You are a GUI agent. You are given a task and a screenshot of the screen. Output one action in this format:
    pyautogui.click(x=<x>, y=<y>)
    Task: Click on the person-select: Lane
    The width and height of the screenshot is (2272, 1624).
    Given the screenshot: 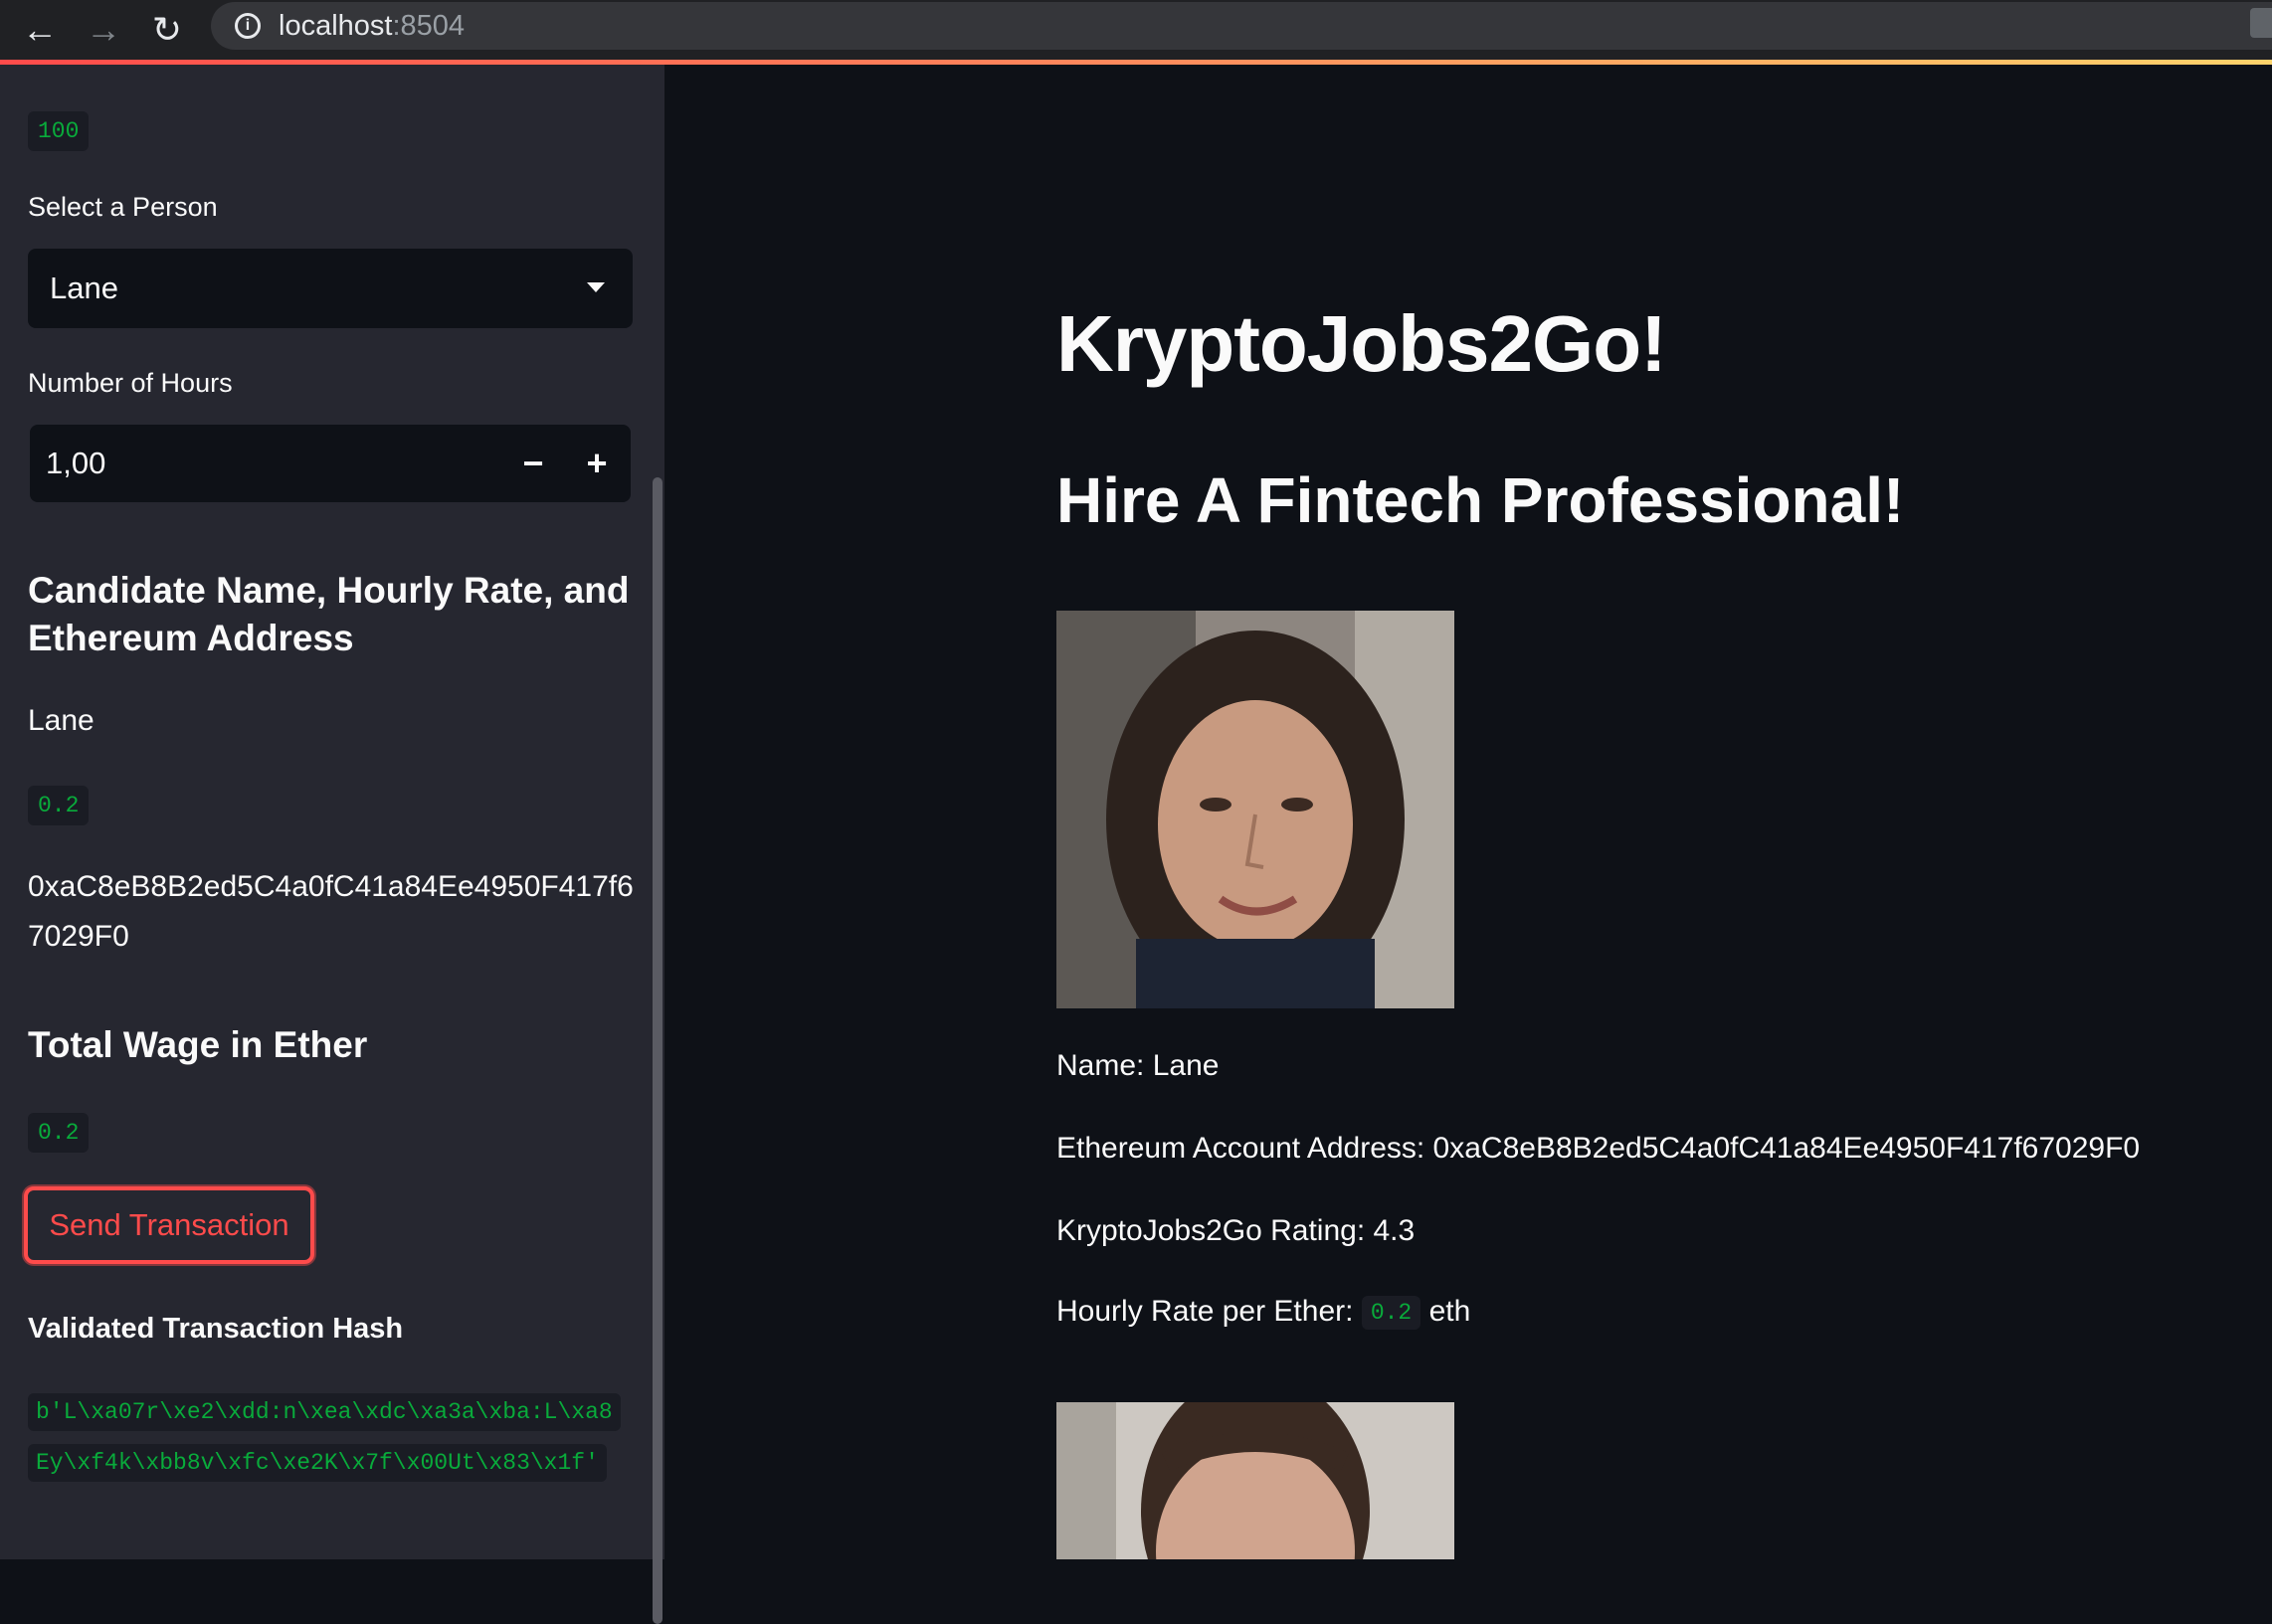 What is the action you would take?
    pyautogui.click(x=330, y=288)
    